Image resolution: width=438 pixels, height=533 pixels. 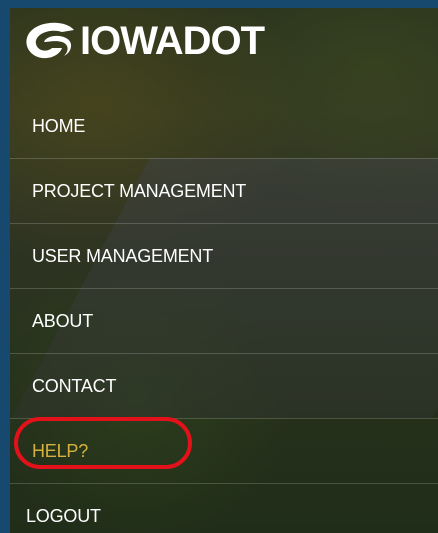 I want to click on iowadot-logo-icon, so click(x=50, y=40).